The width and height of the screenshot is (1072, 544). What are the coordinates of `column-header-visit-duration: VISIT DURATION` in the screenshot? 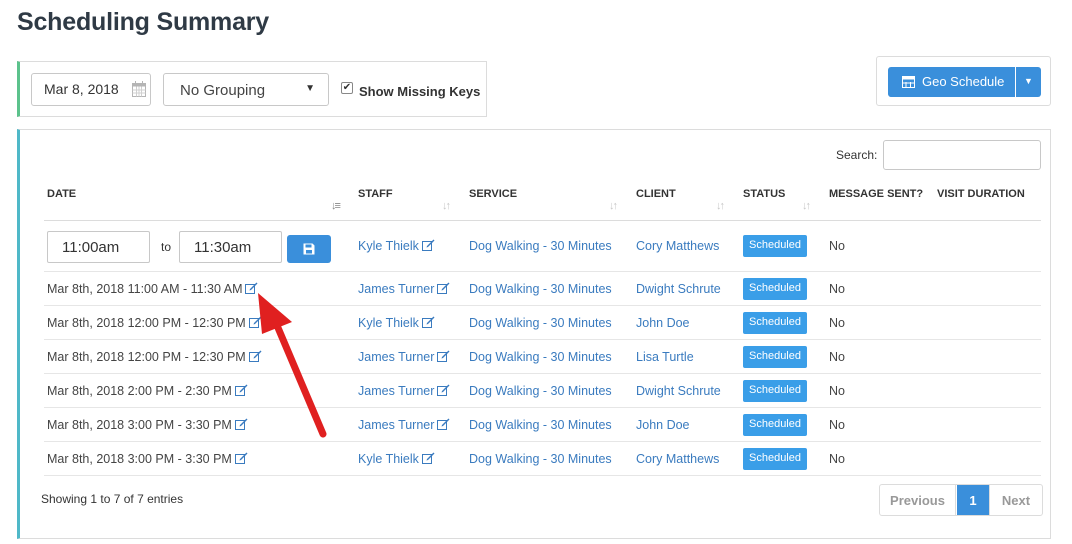 It's located at (981, 194).